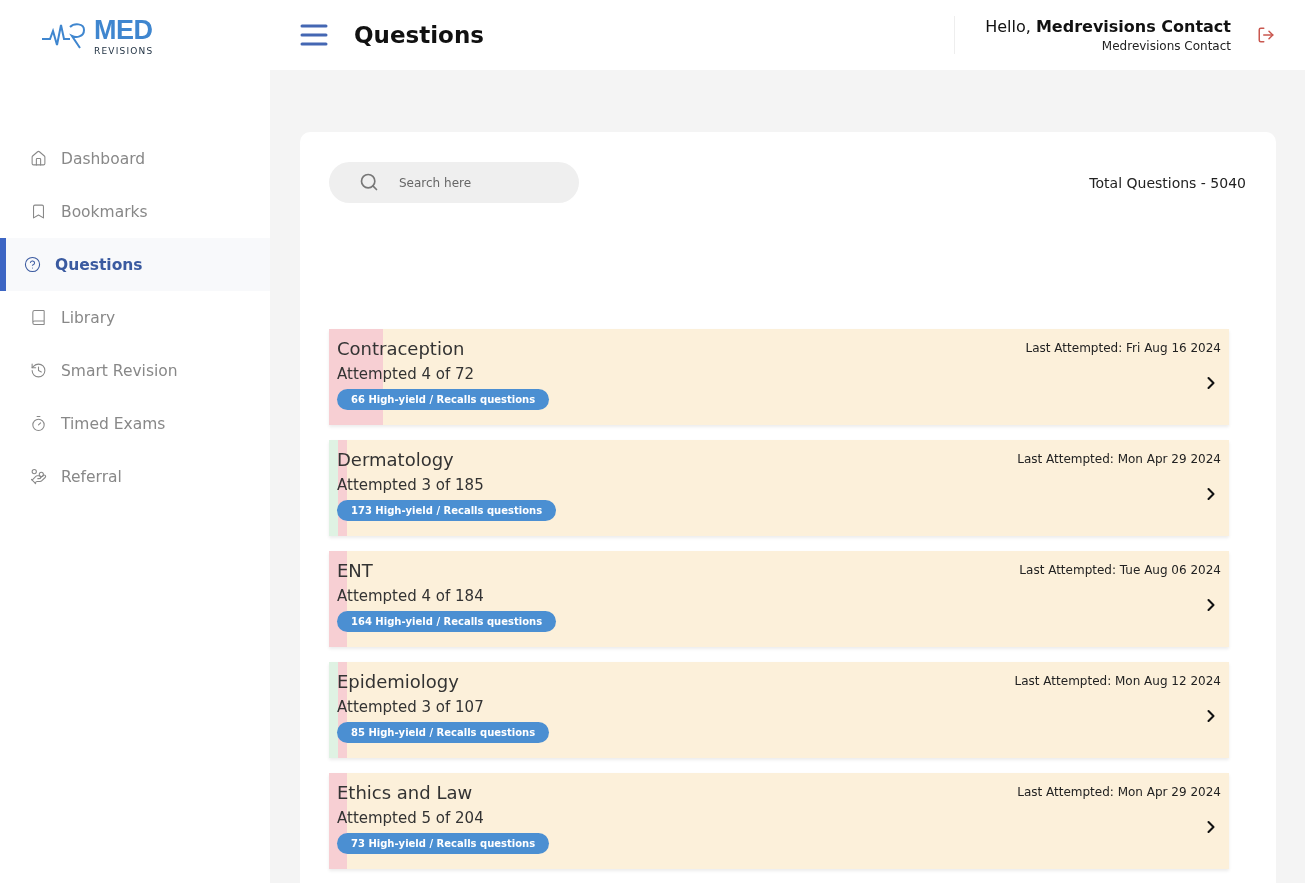 The width and height of the screenshot is (1305, 883). Describe the element at coordinates (405, 792) in the screenshot. I see `topic-name: Ethics and Law` at that location.